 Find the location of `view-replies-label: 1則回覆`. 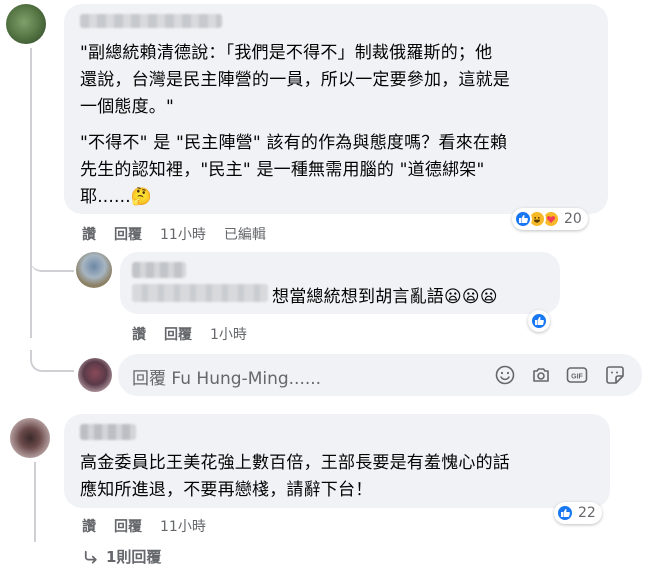

view-replies-label: 1則回覆 is located at coordinates (133, 556).